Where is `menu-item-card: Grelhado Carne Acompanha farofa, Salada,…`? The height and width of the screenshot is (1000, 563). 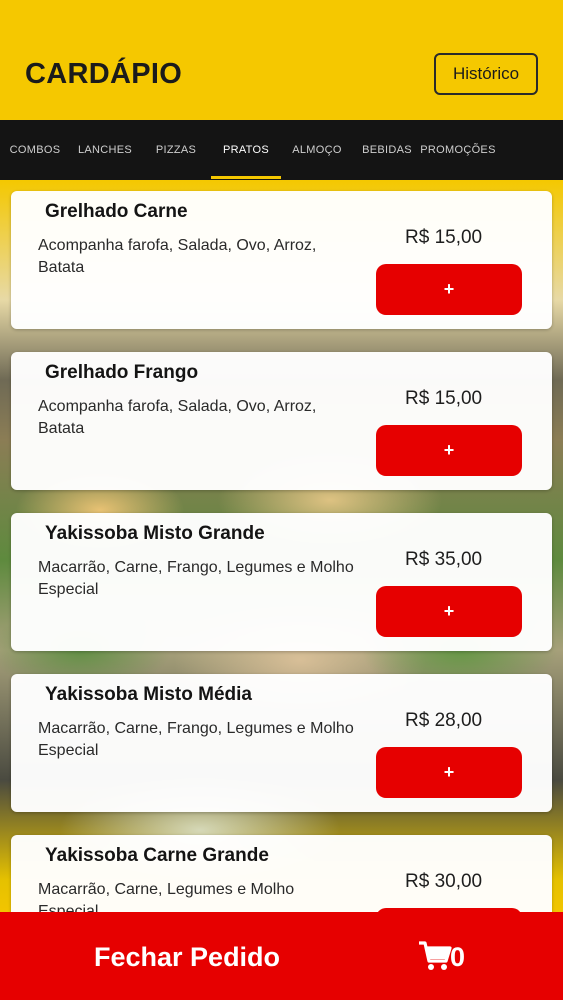
menu-item-card: Grelhado Carne Acompanha farofa, Salada,… is located at coordinates (281, 260).